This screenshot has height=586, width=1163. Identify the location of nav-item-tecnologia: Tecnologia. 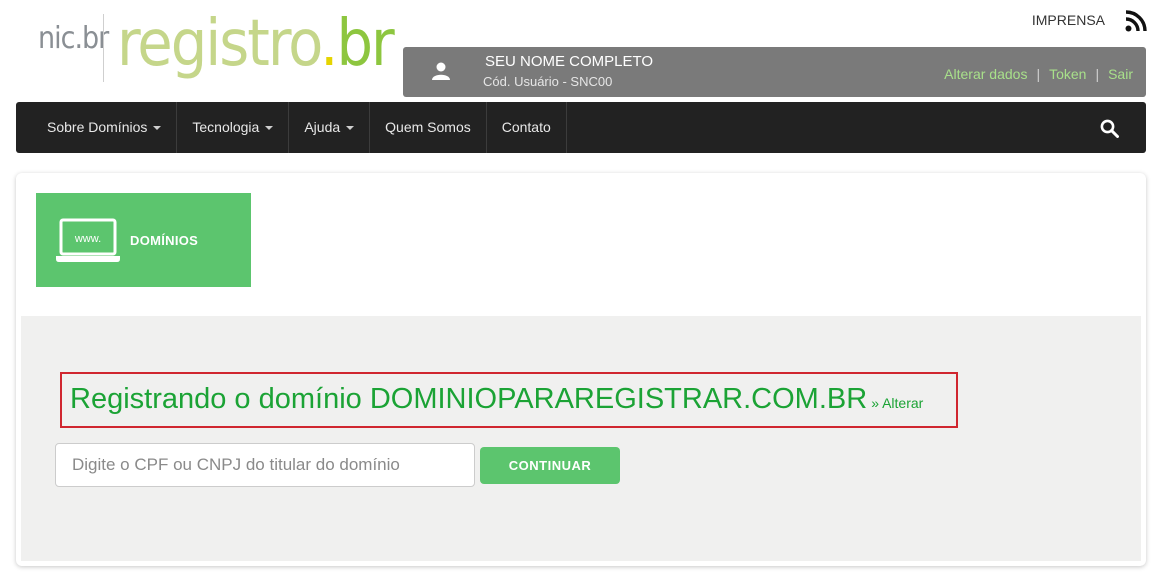
(233, 127).